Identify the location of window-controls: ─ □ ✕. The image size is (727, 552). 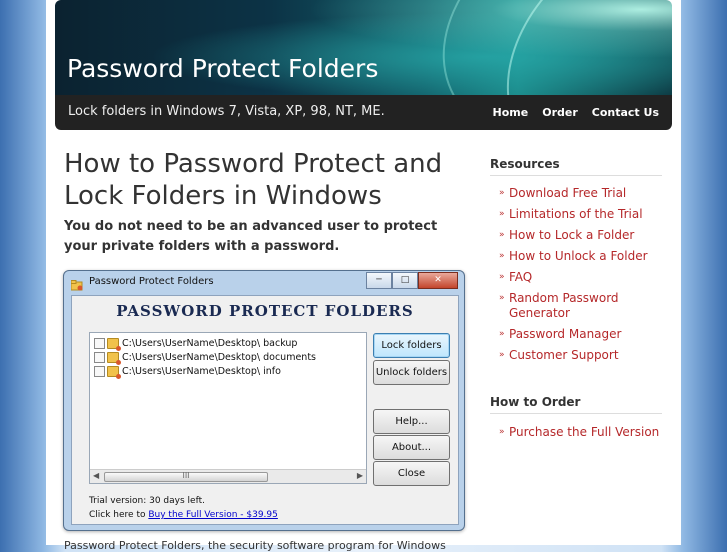
(412, 280).